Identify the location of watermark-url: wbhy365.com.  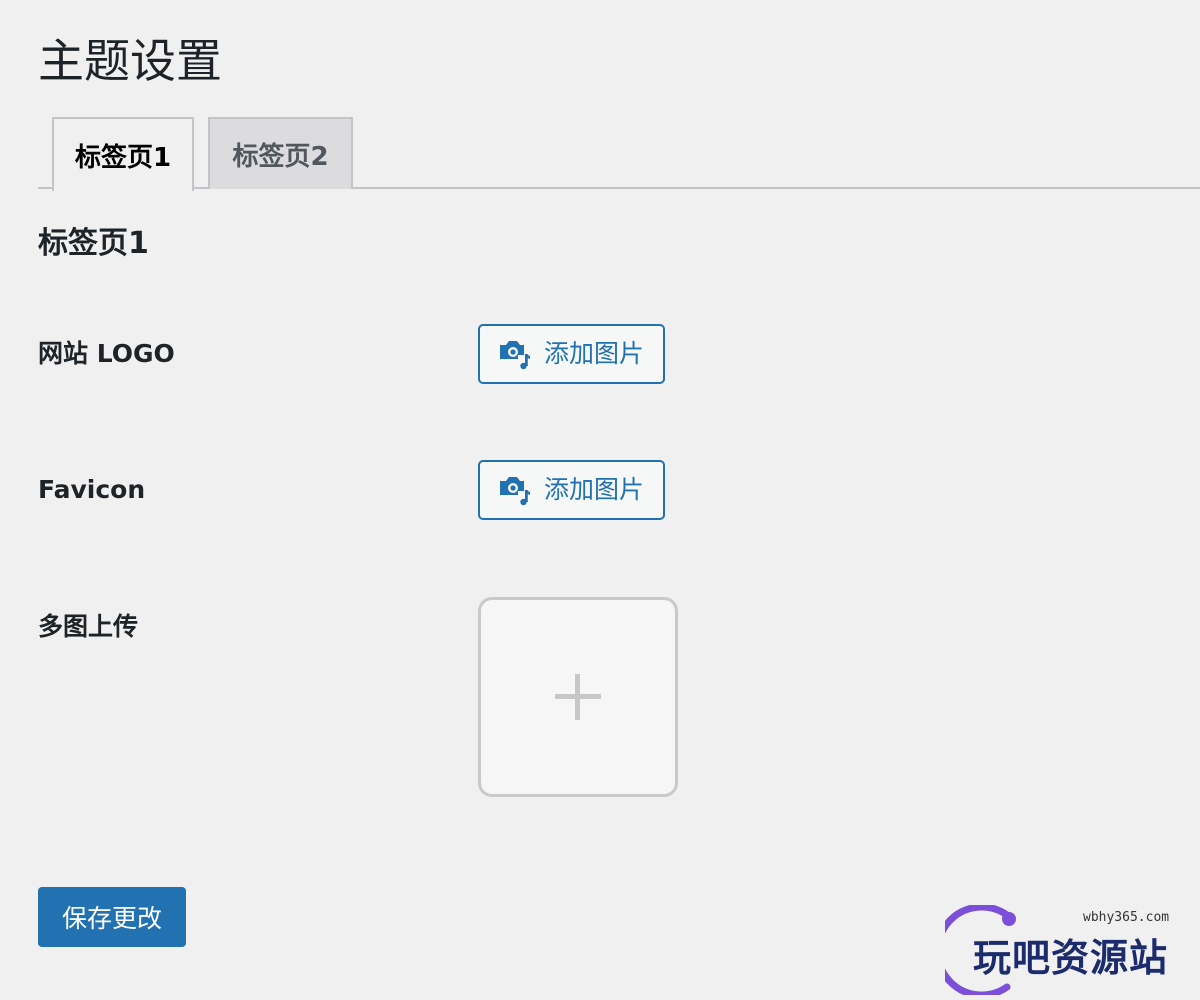
(1126, 917).